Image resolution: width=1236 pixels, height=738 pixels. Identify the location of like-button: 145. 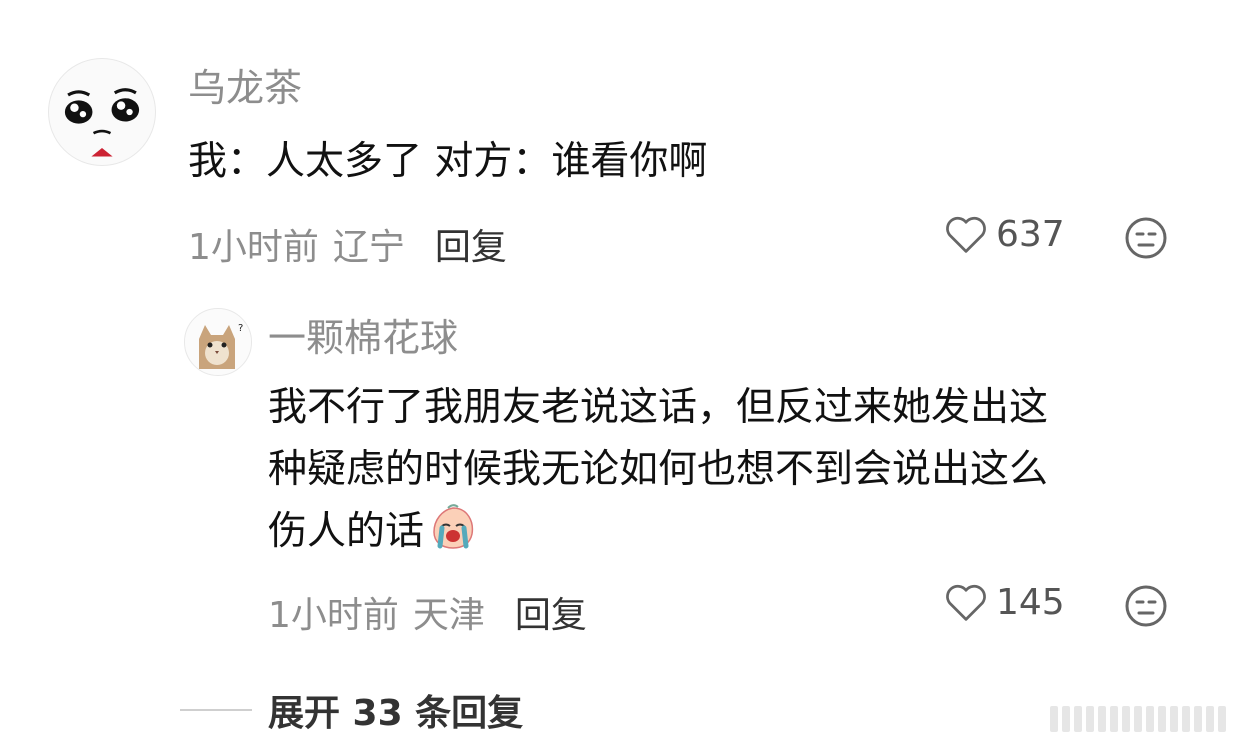
(1004, 602).